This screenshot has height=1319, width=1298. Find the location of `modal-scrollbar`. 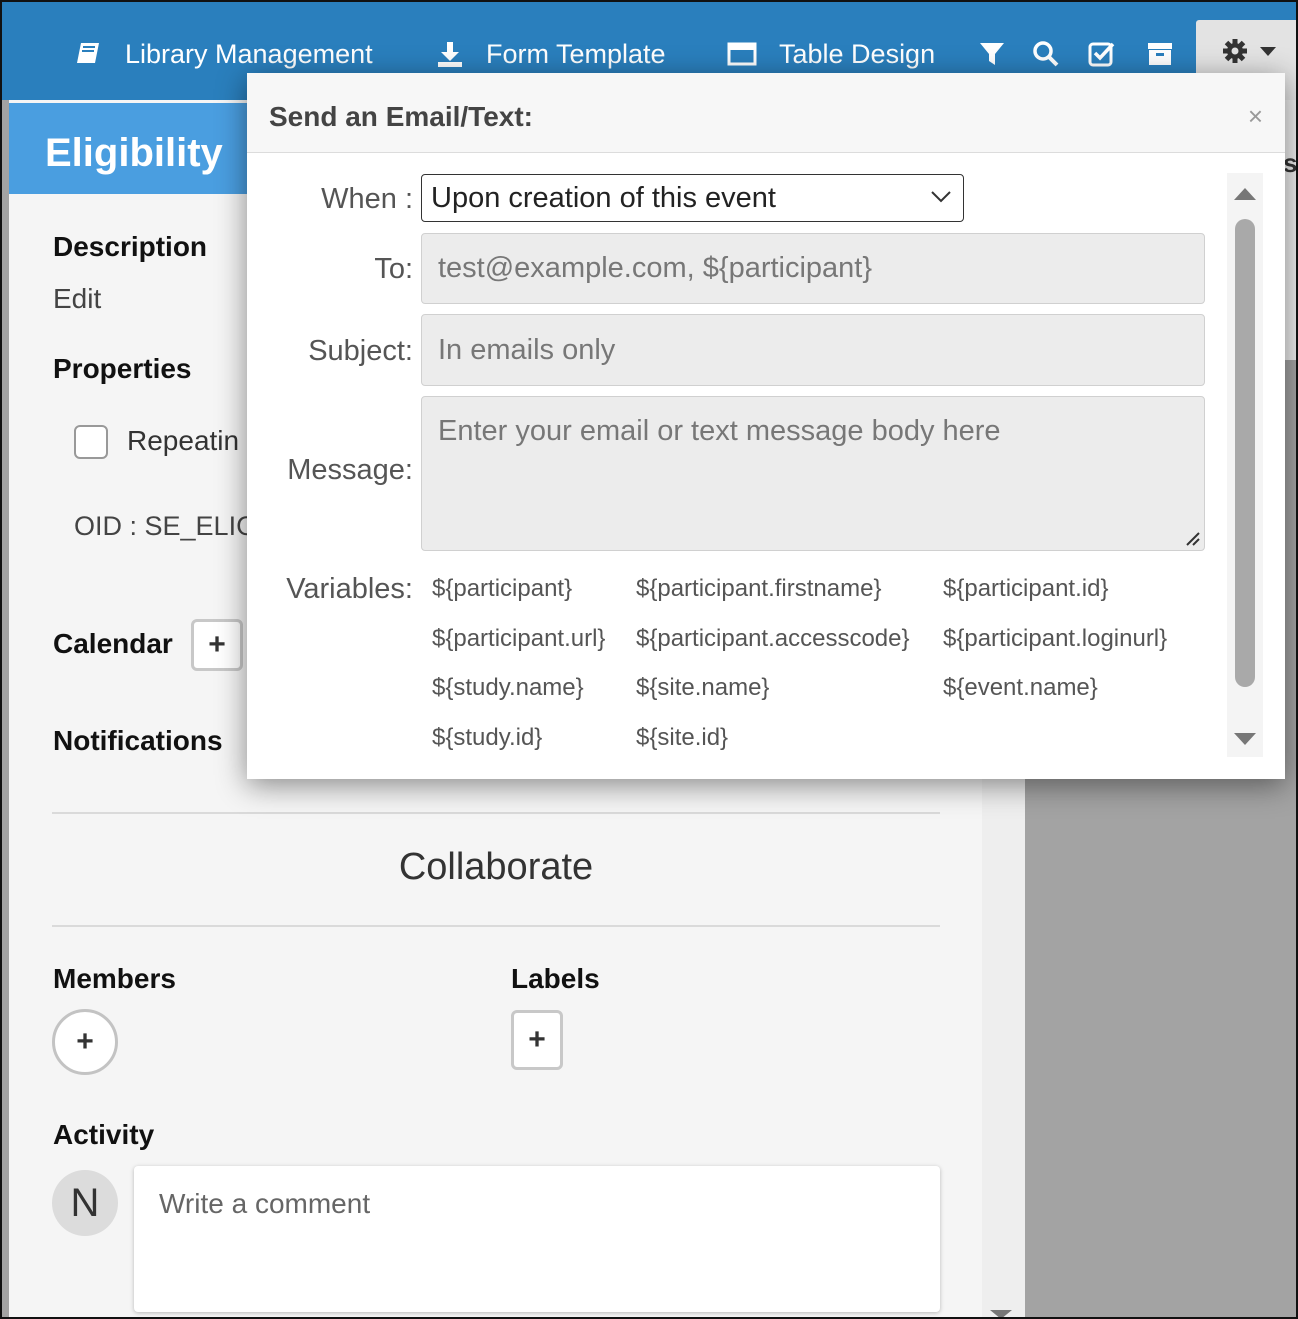

modal-scrollbar is located at coordinates (1245, 465).